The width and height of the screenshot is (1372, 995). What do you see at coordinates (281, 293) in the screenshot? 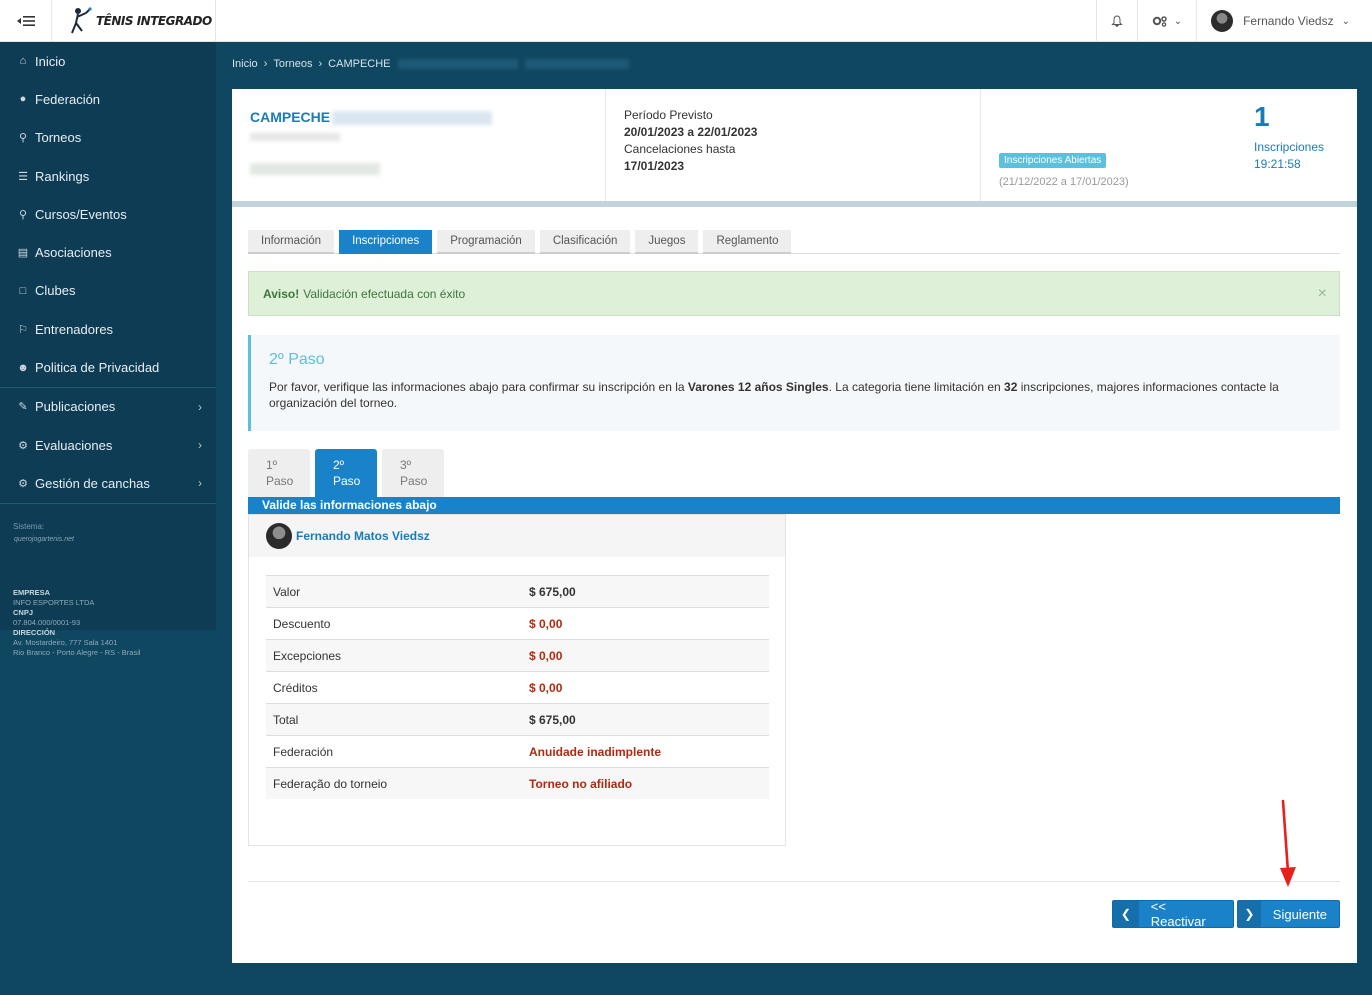
I see `alert-title: Aviso!` at bounding box center [281, 293].